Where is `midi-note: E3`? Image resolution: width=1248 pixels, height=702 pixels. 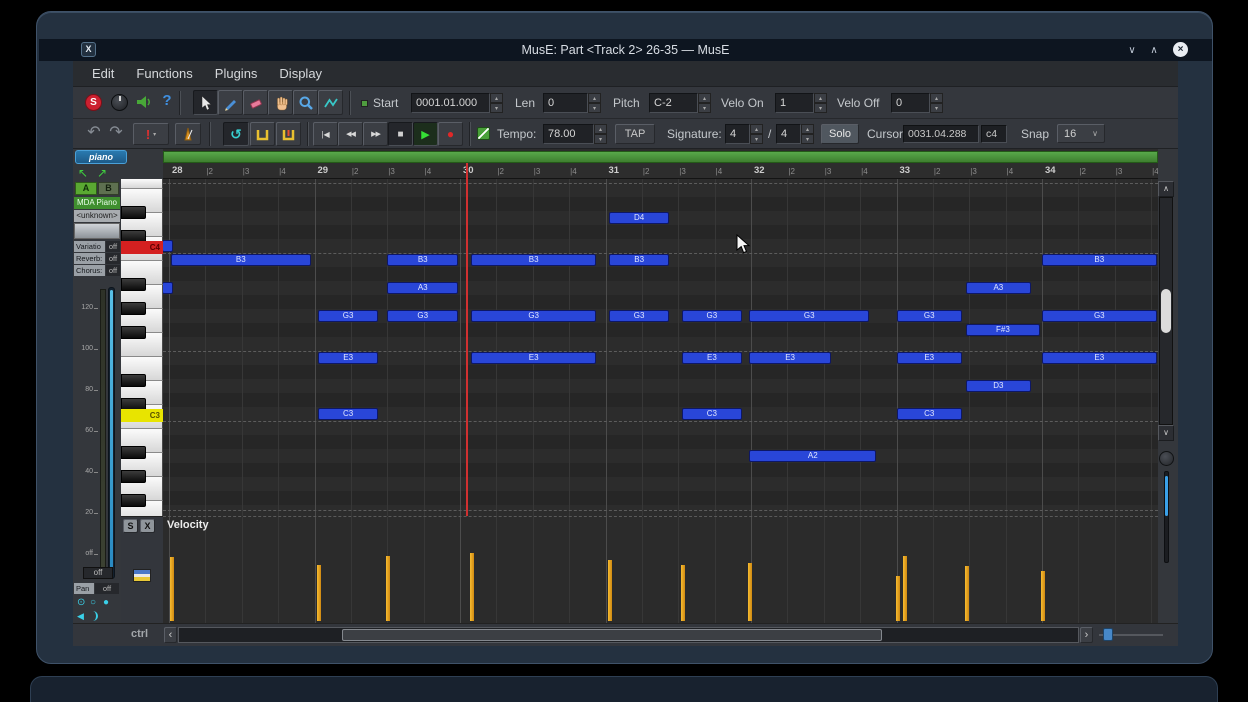
midi-note: E3 is located at coordinates (533, 358).